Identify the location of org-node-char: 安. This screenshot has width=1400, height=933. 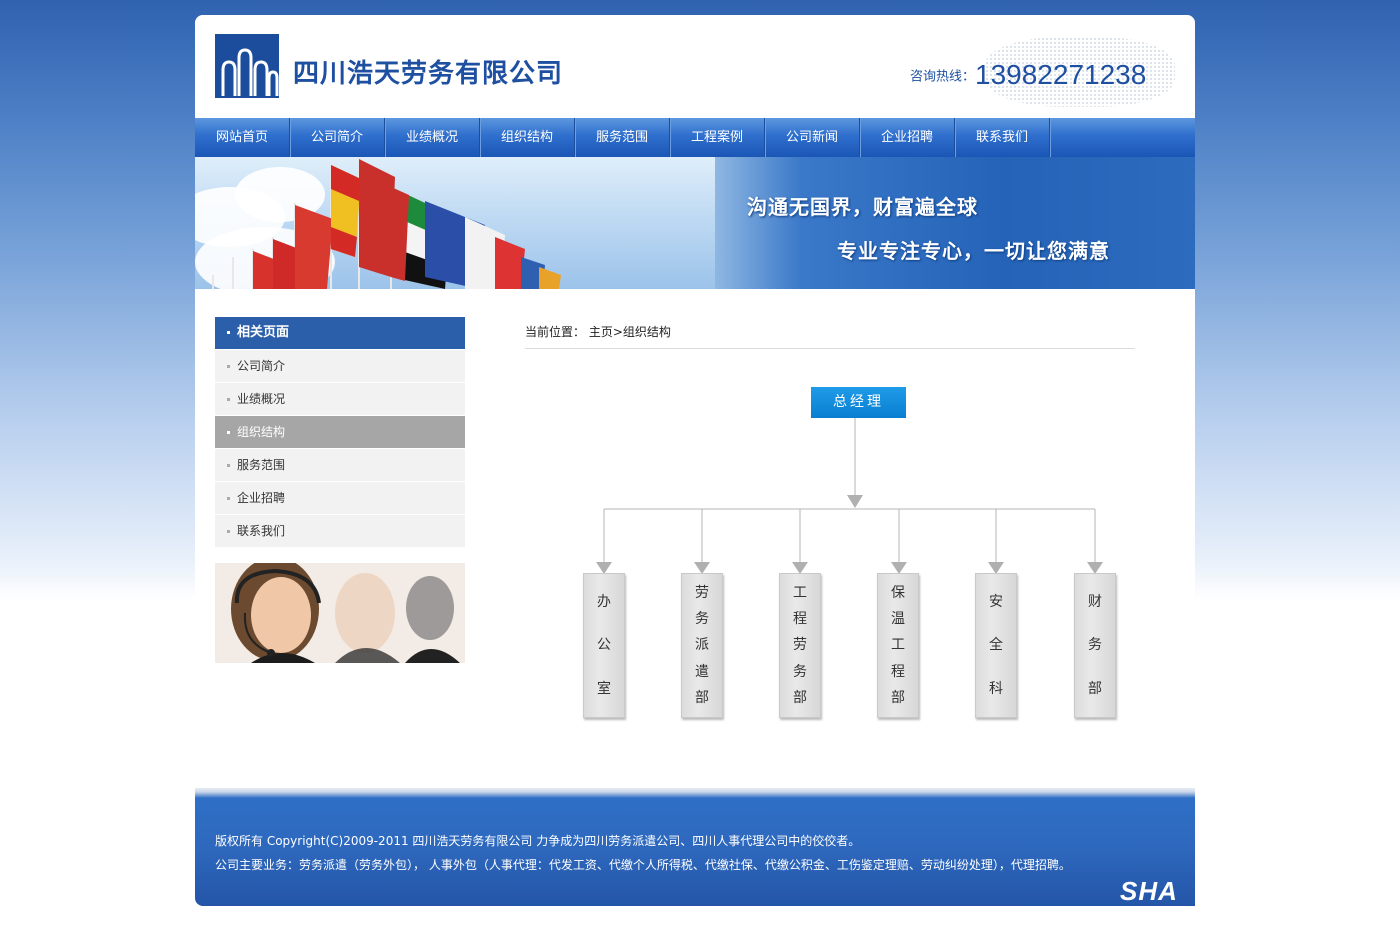
(996, 601).